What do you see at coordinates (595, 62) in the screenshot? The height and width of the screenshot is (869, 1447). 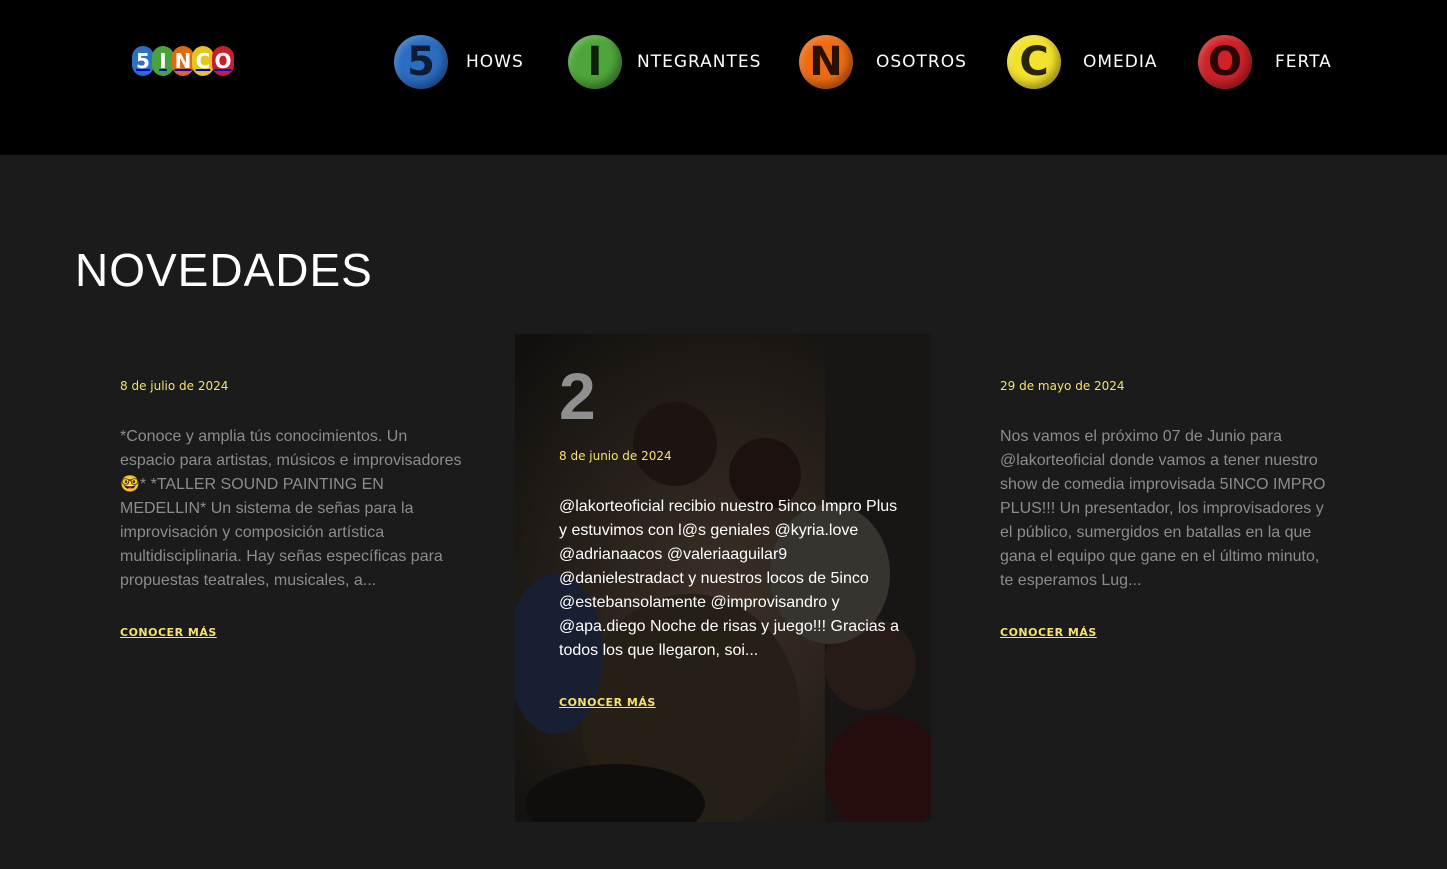 I see `nav-circle-icon: I` at bounding box center [595, 62].